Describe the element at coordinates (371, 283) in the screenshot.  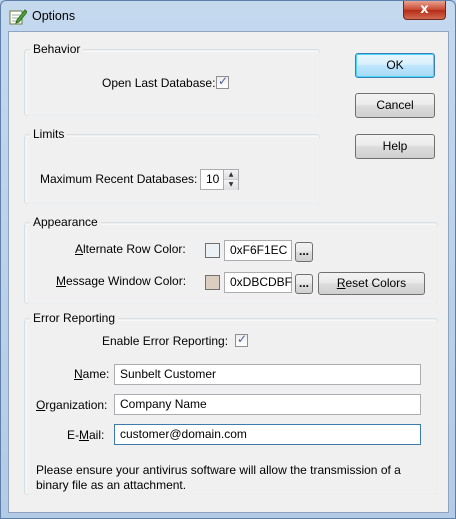
I see `reset-colors-button: Reset Colors` at that location.